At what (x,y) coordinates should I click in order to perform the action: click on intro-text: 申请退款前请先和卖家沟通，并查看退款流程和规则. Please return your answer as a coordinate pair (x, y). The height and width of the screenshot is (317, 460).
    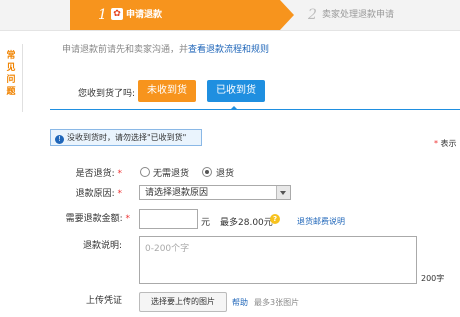
    Looking at the image, I should click on (165, 48).